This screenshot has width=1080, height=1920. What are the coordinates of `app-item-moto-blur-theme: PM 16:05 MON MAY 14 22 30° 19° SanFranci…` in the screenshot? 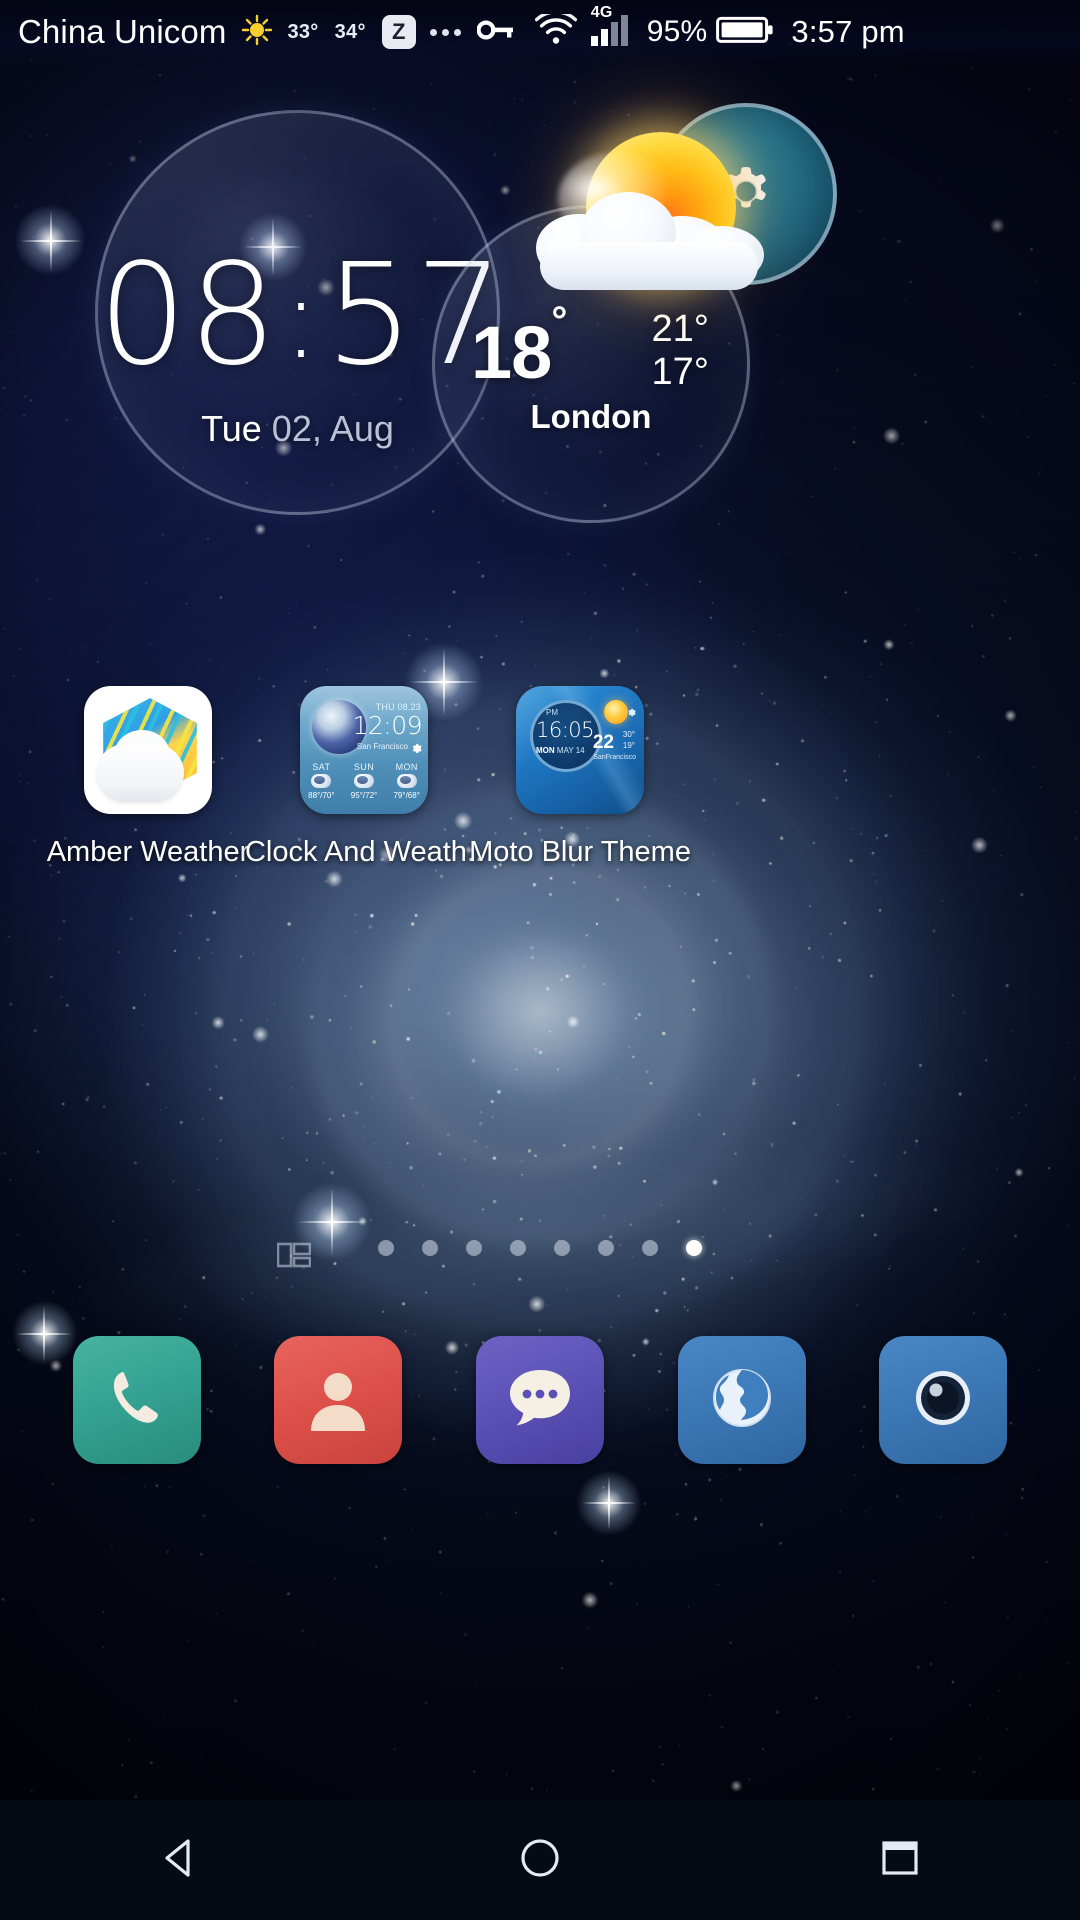 It's located at (580, 777).